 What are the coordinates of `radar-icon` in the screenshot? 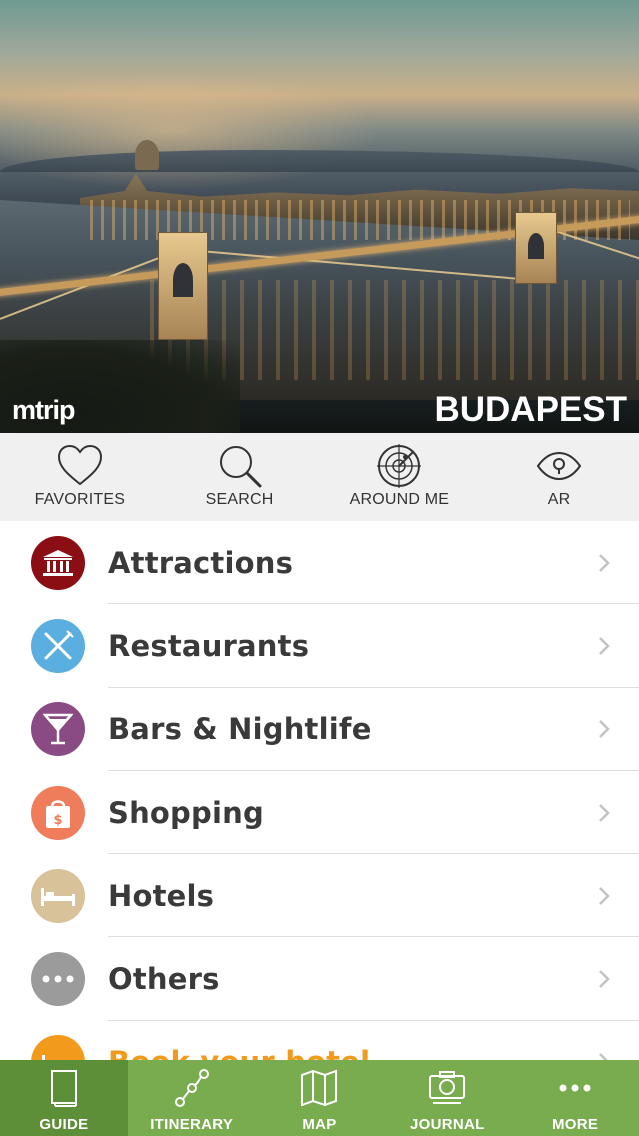 It's located at (399, 466).